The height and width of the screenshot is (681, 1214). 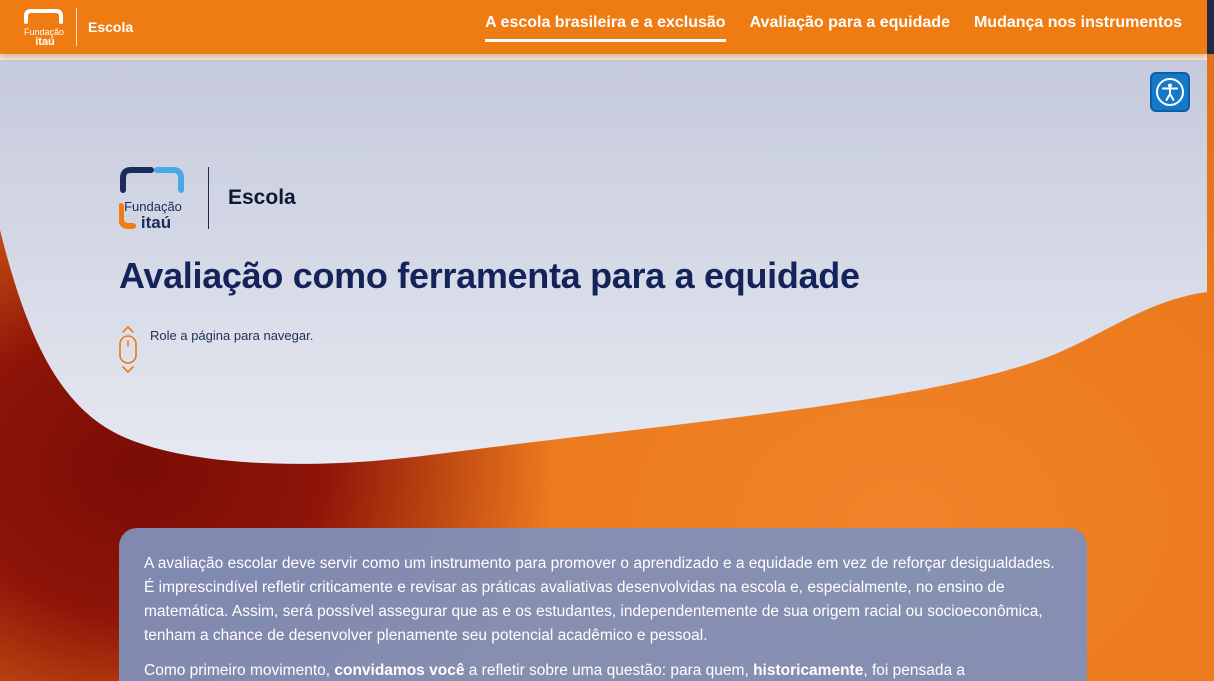 What do you see at coordinates (232, 335) in the screenshot?
I see `scroll-hint-text: Role a página para navegar.` at bounding box center [232, 335].